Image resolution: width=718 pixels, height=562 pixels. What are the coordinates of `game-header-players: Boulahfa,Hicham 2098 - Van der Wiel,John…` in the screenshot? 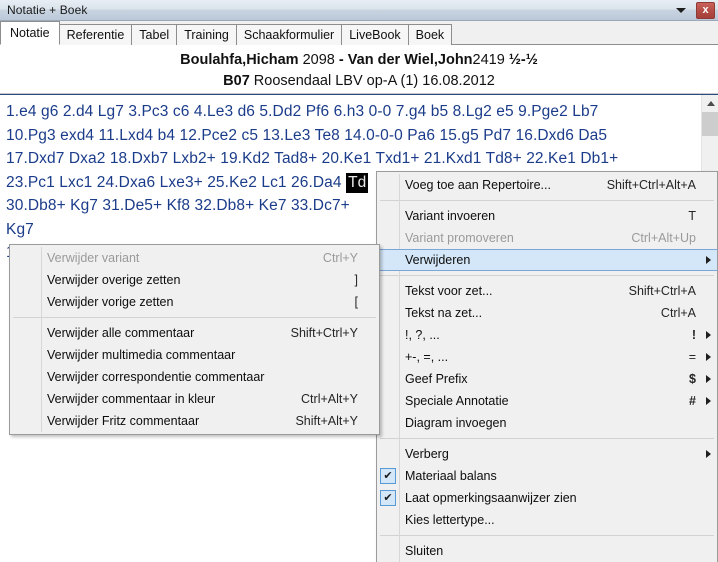 It's located at (359, 60).